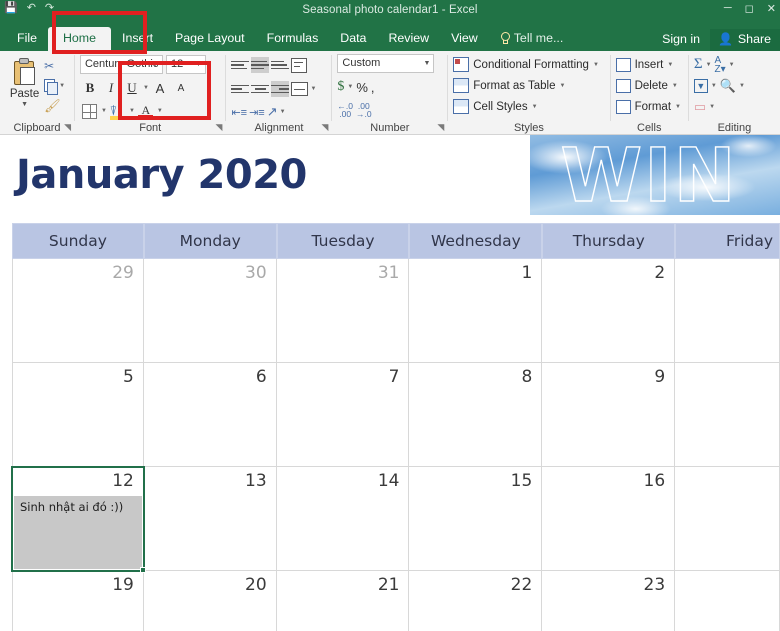  I want to click on font-dialog-launcher: ◥, so click(219, 127).